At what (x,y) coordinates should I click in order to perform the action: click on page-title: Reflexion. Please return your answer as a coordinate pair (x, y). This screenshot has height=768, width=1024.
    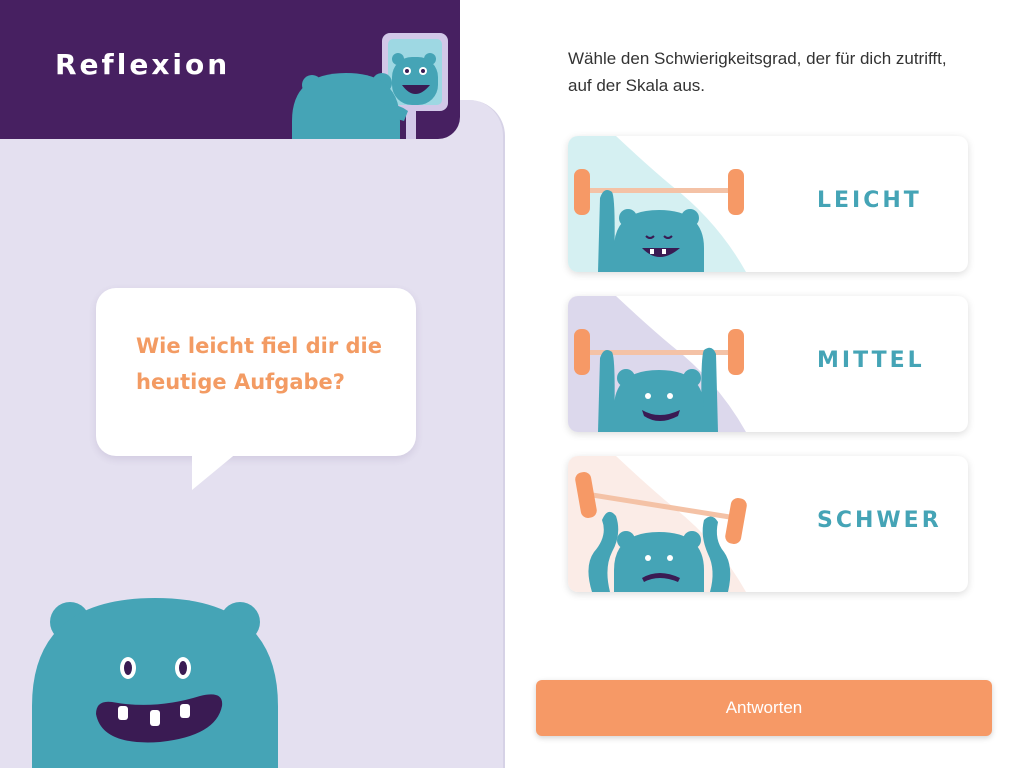
    Looking at the image, I should click on (143, 64).